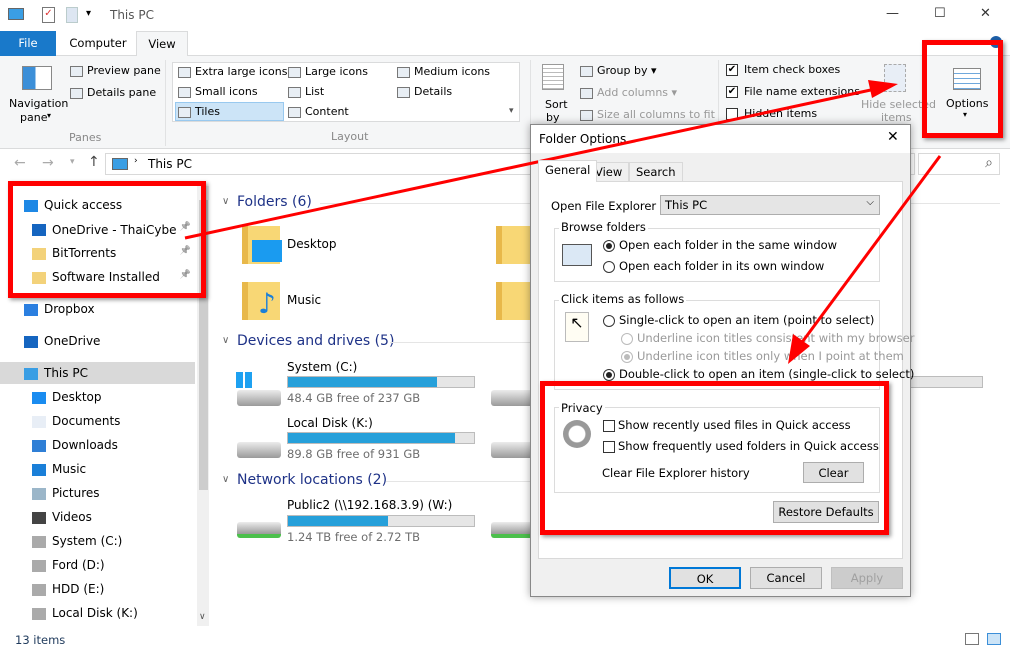  I want to click on annotation-arrow-line, so click(870, 250).